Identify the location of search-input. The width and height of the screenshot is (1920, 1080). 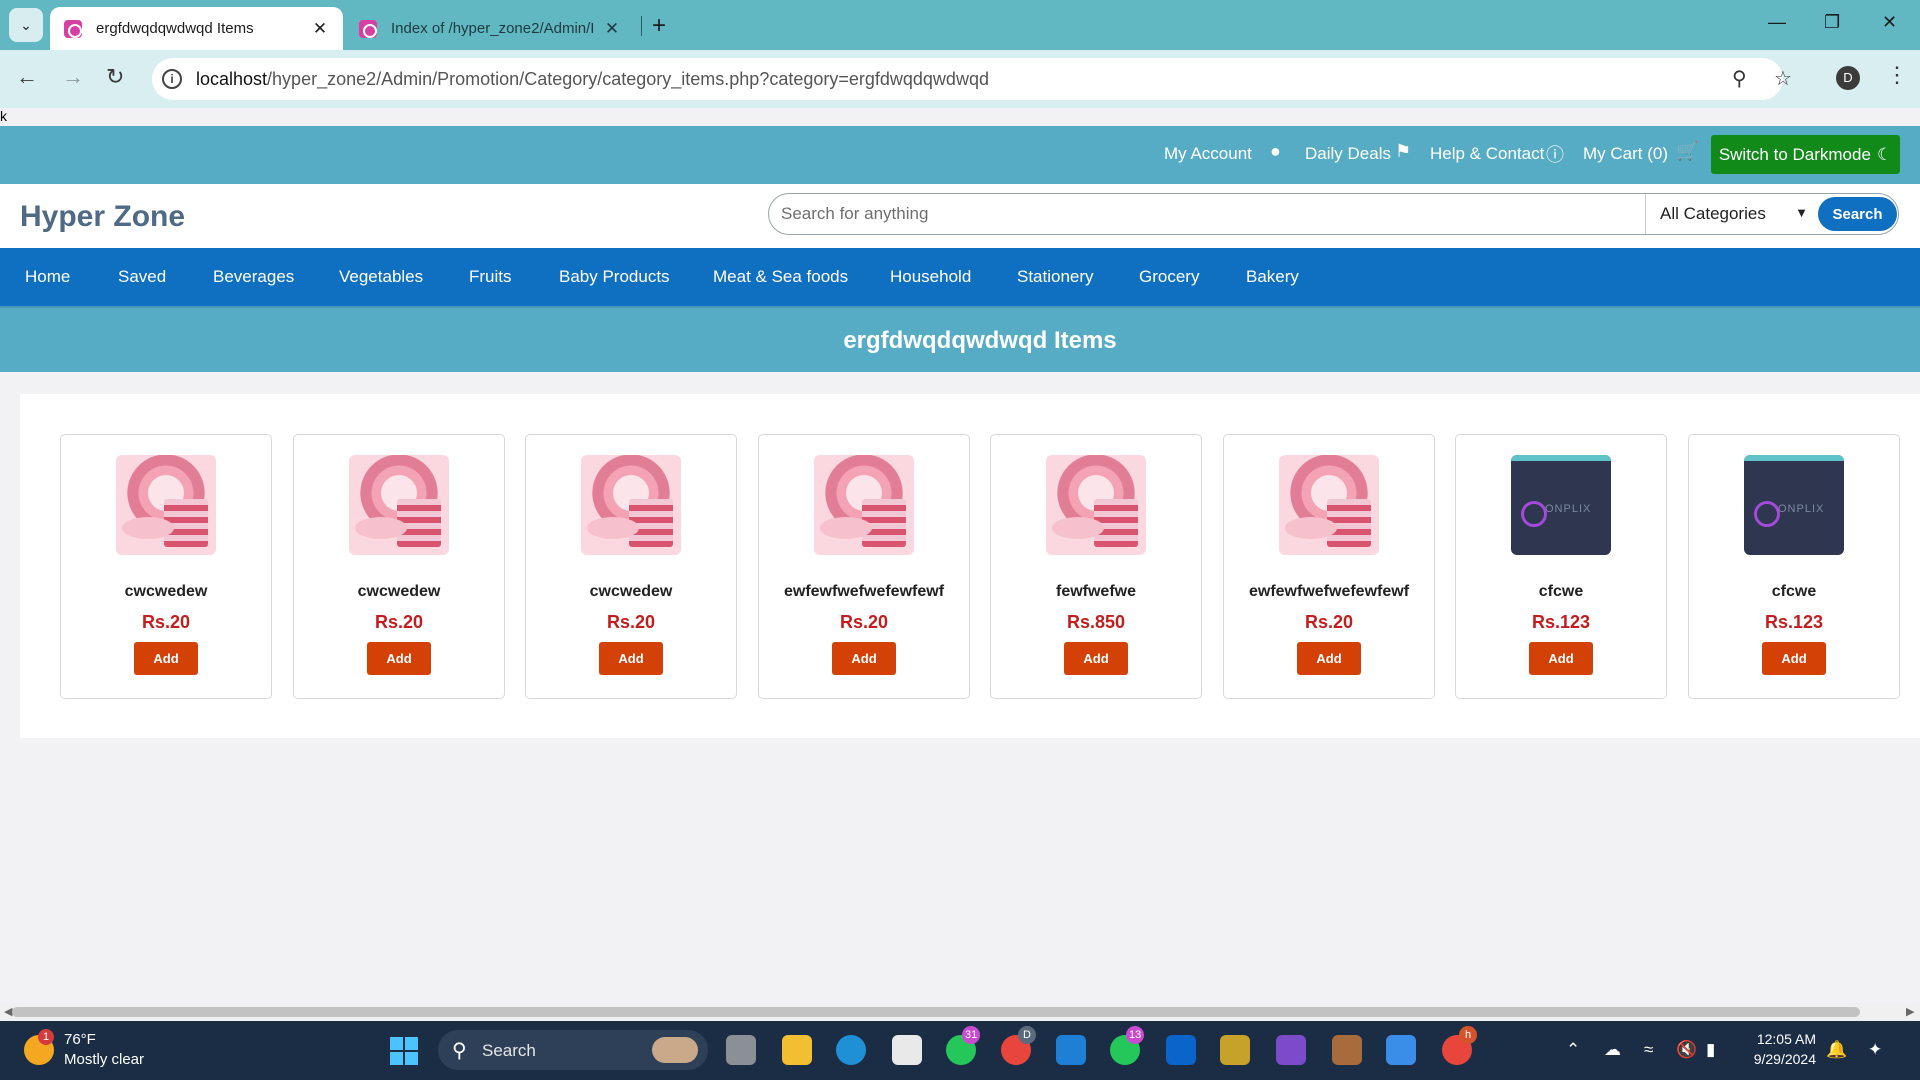
(1207, 214).